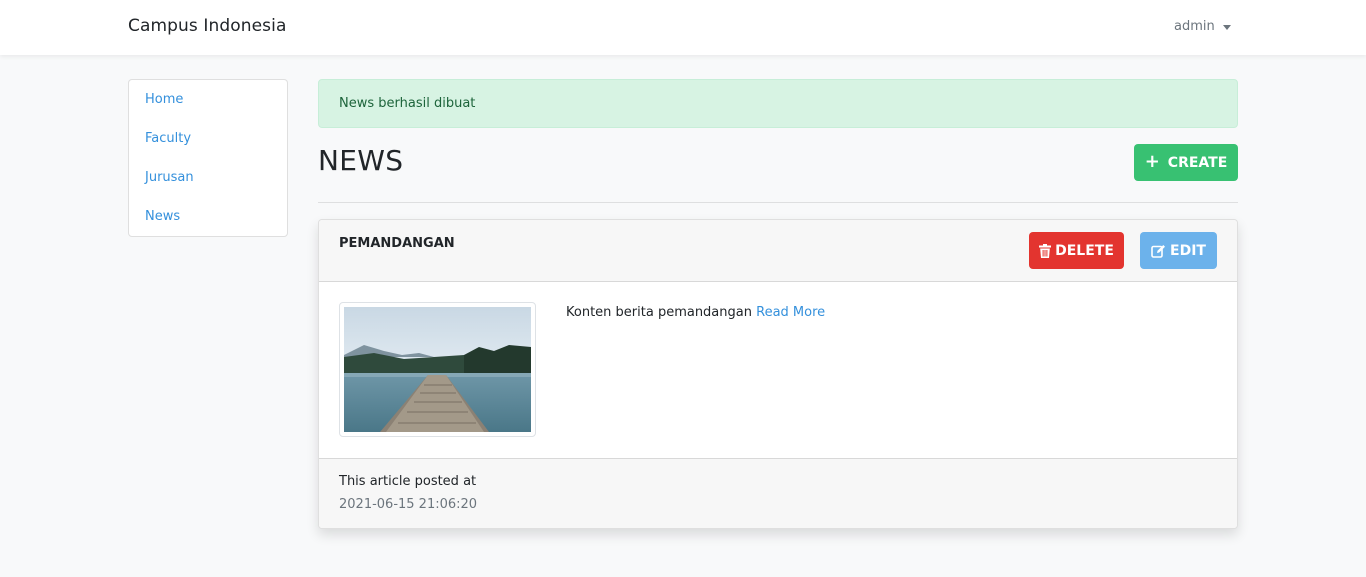 This screenshot has height=577, width=1366. I want to click on brand-link: Campus Indonesia, so click(207, 26).